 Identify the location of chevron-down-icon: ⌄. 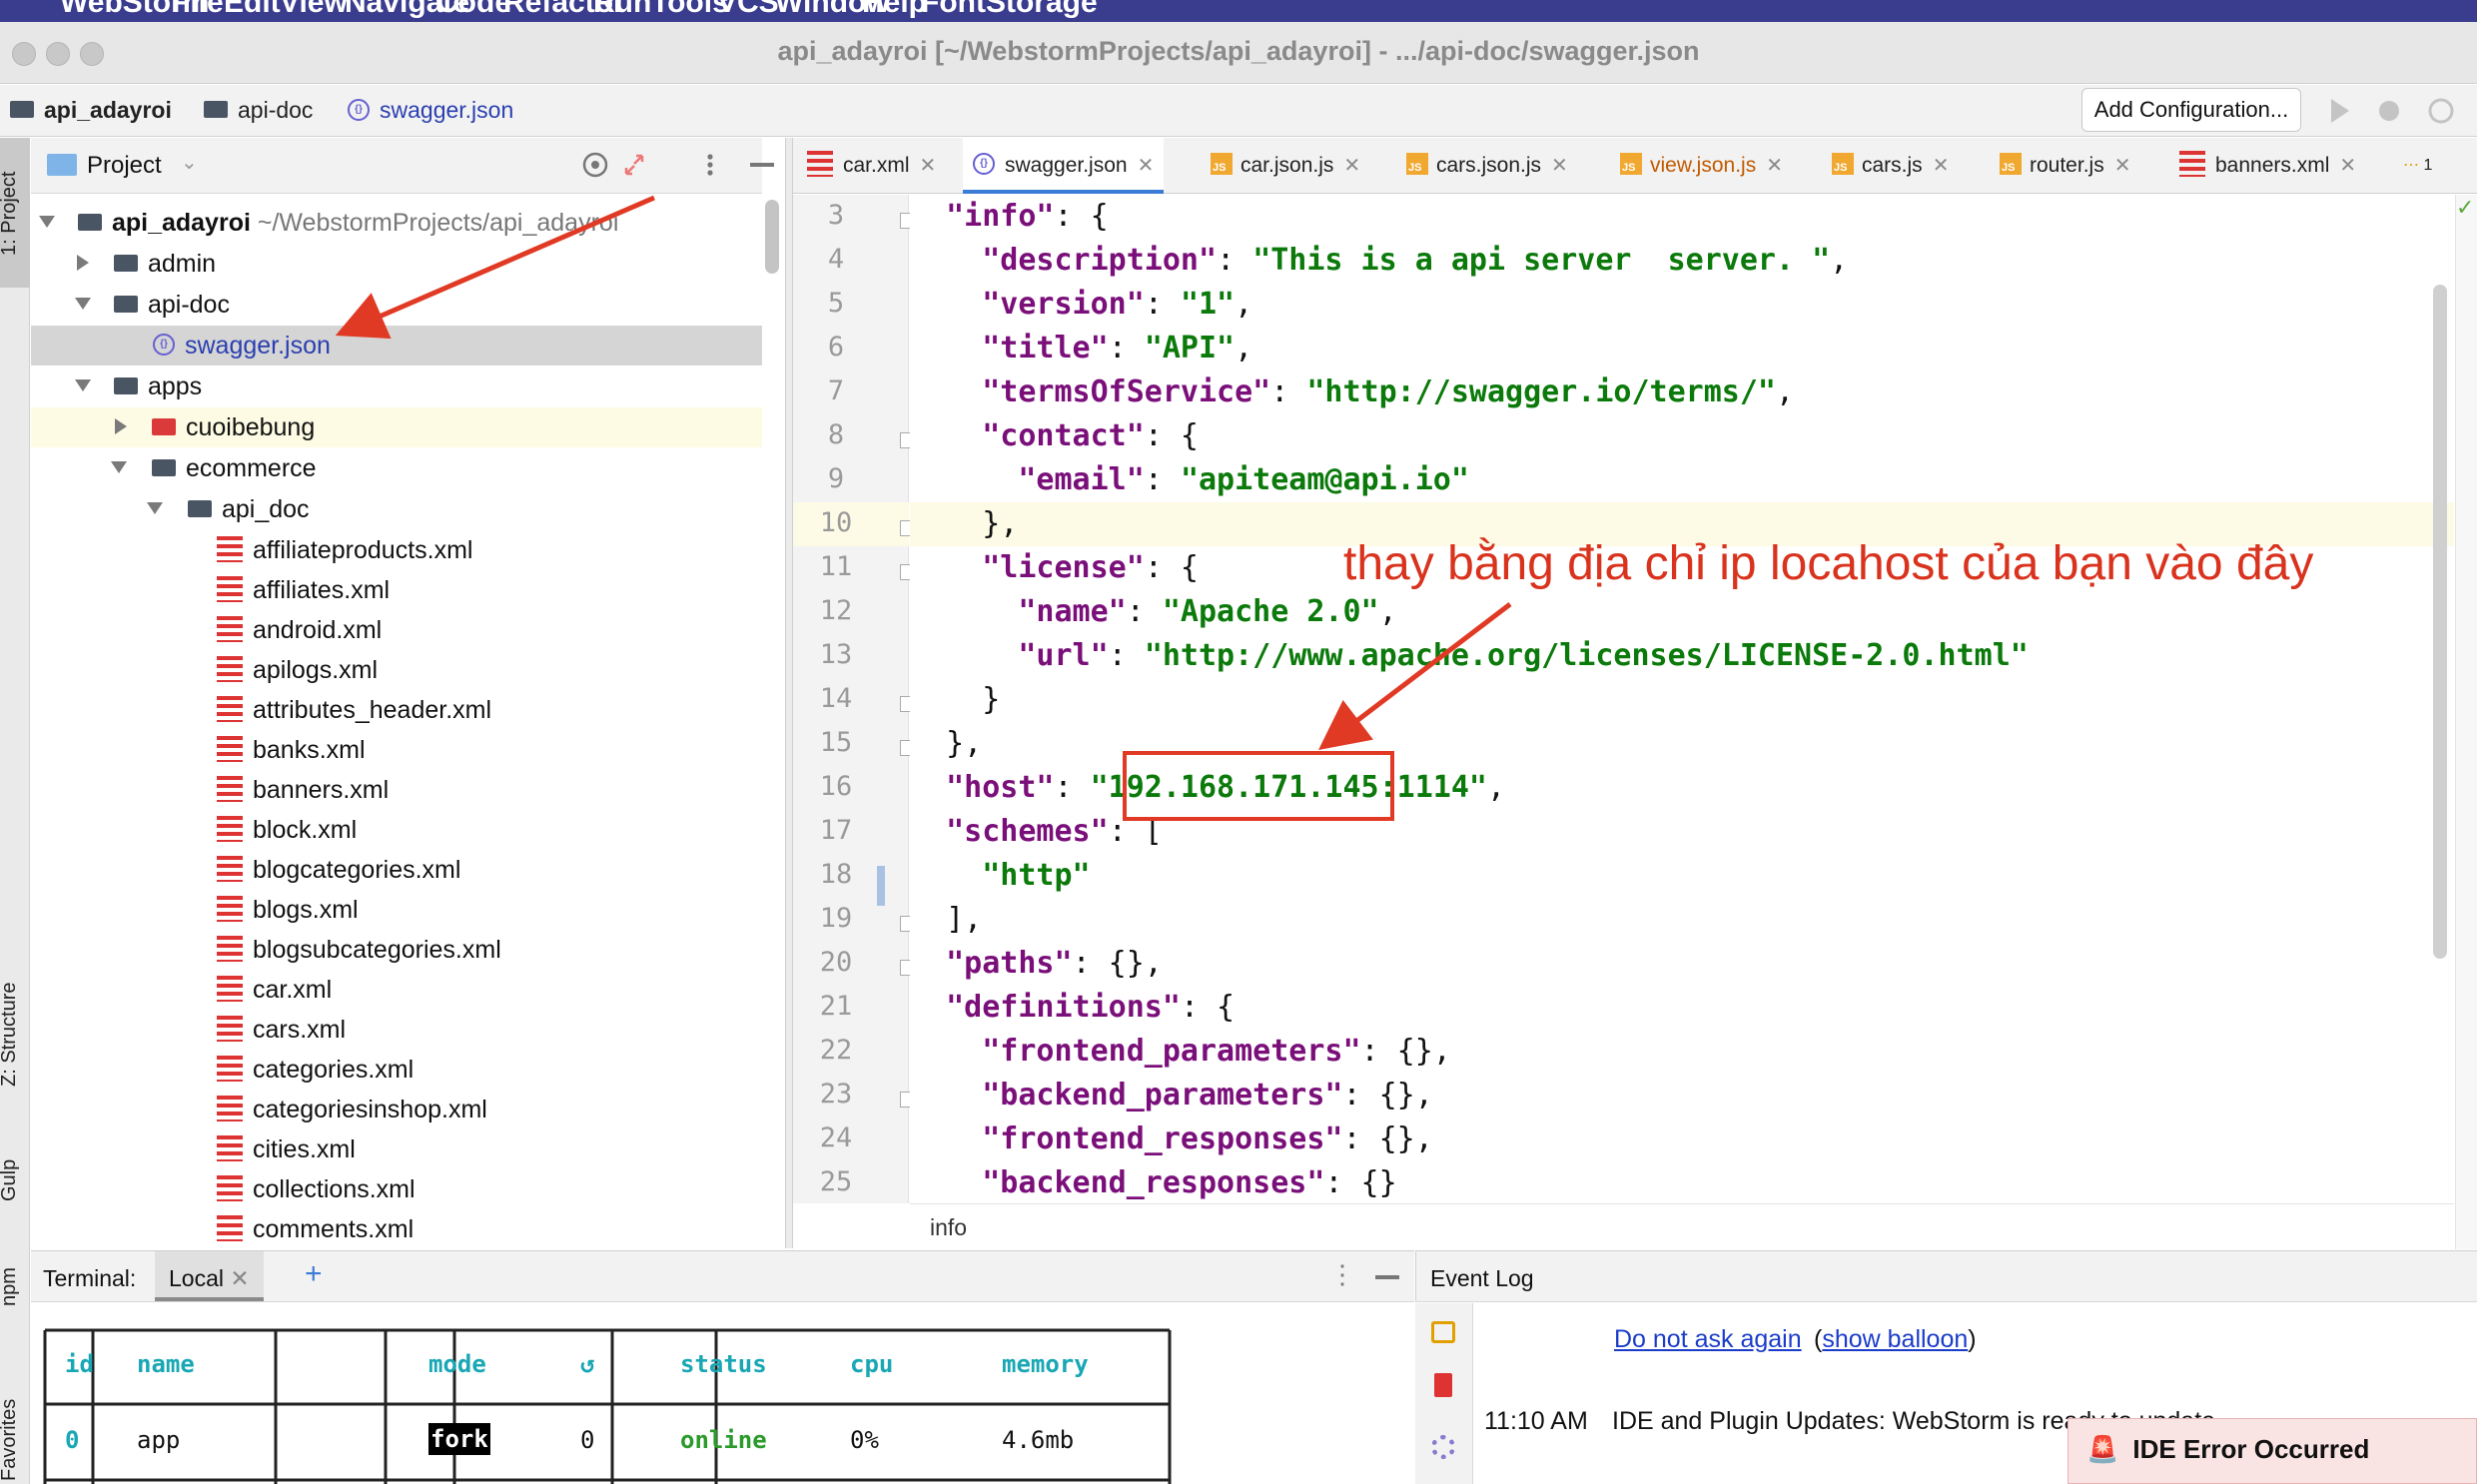
(189, 162).